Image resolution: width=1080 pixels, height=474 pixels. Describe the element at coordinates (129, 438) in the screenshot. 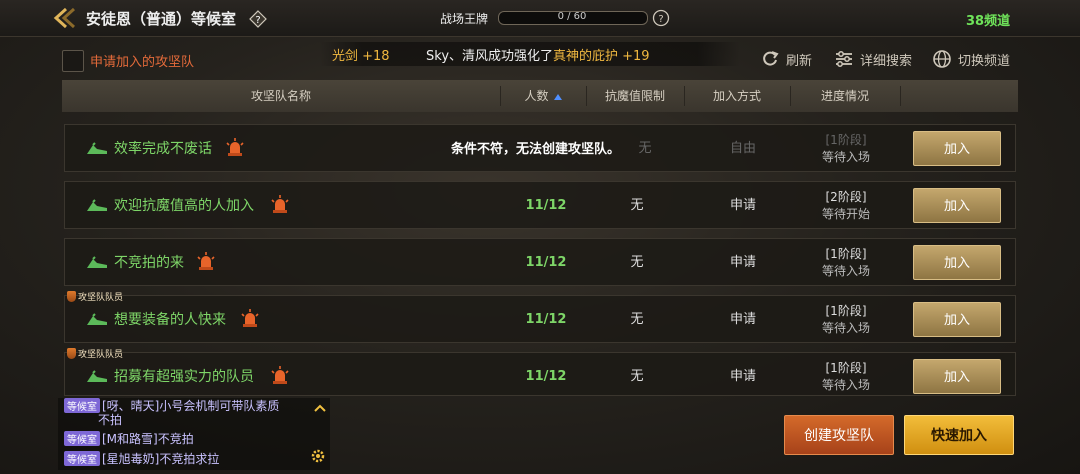

I see `chat-message: 等候室 [M和路雪]不竞拍` at that location.